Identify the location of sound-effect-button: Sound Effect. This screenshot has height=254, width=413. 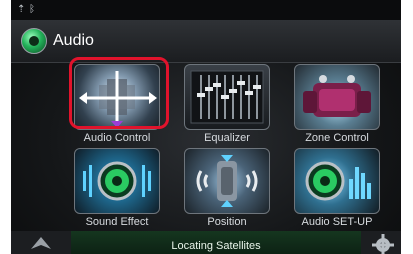
(117, 191).